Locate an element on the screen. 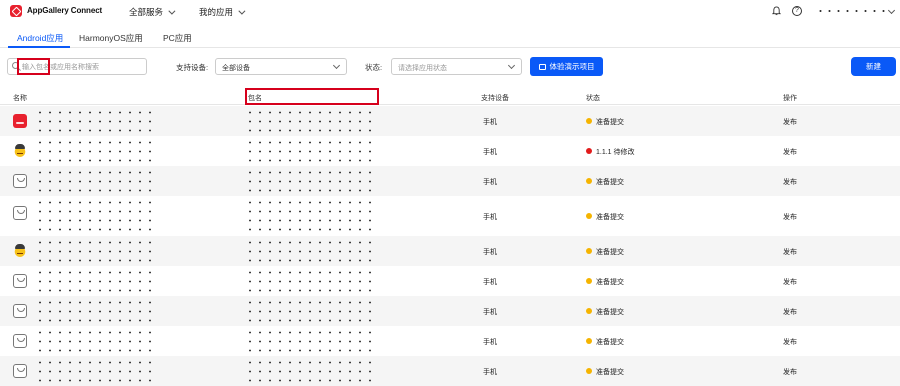 The image size is (900, 386). device-select: 全部设备 is located at coordinates (281, 66).